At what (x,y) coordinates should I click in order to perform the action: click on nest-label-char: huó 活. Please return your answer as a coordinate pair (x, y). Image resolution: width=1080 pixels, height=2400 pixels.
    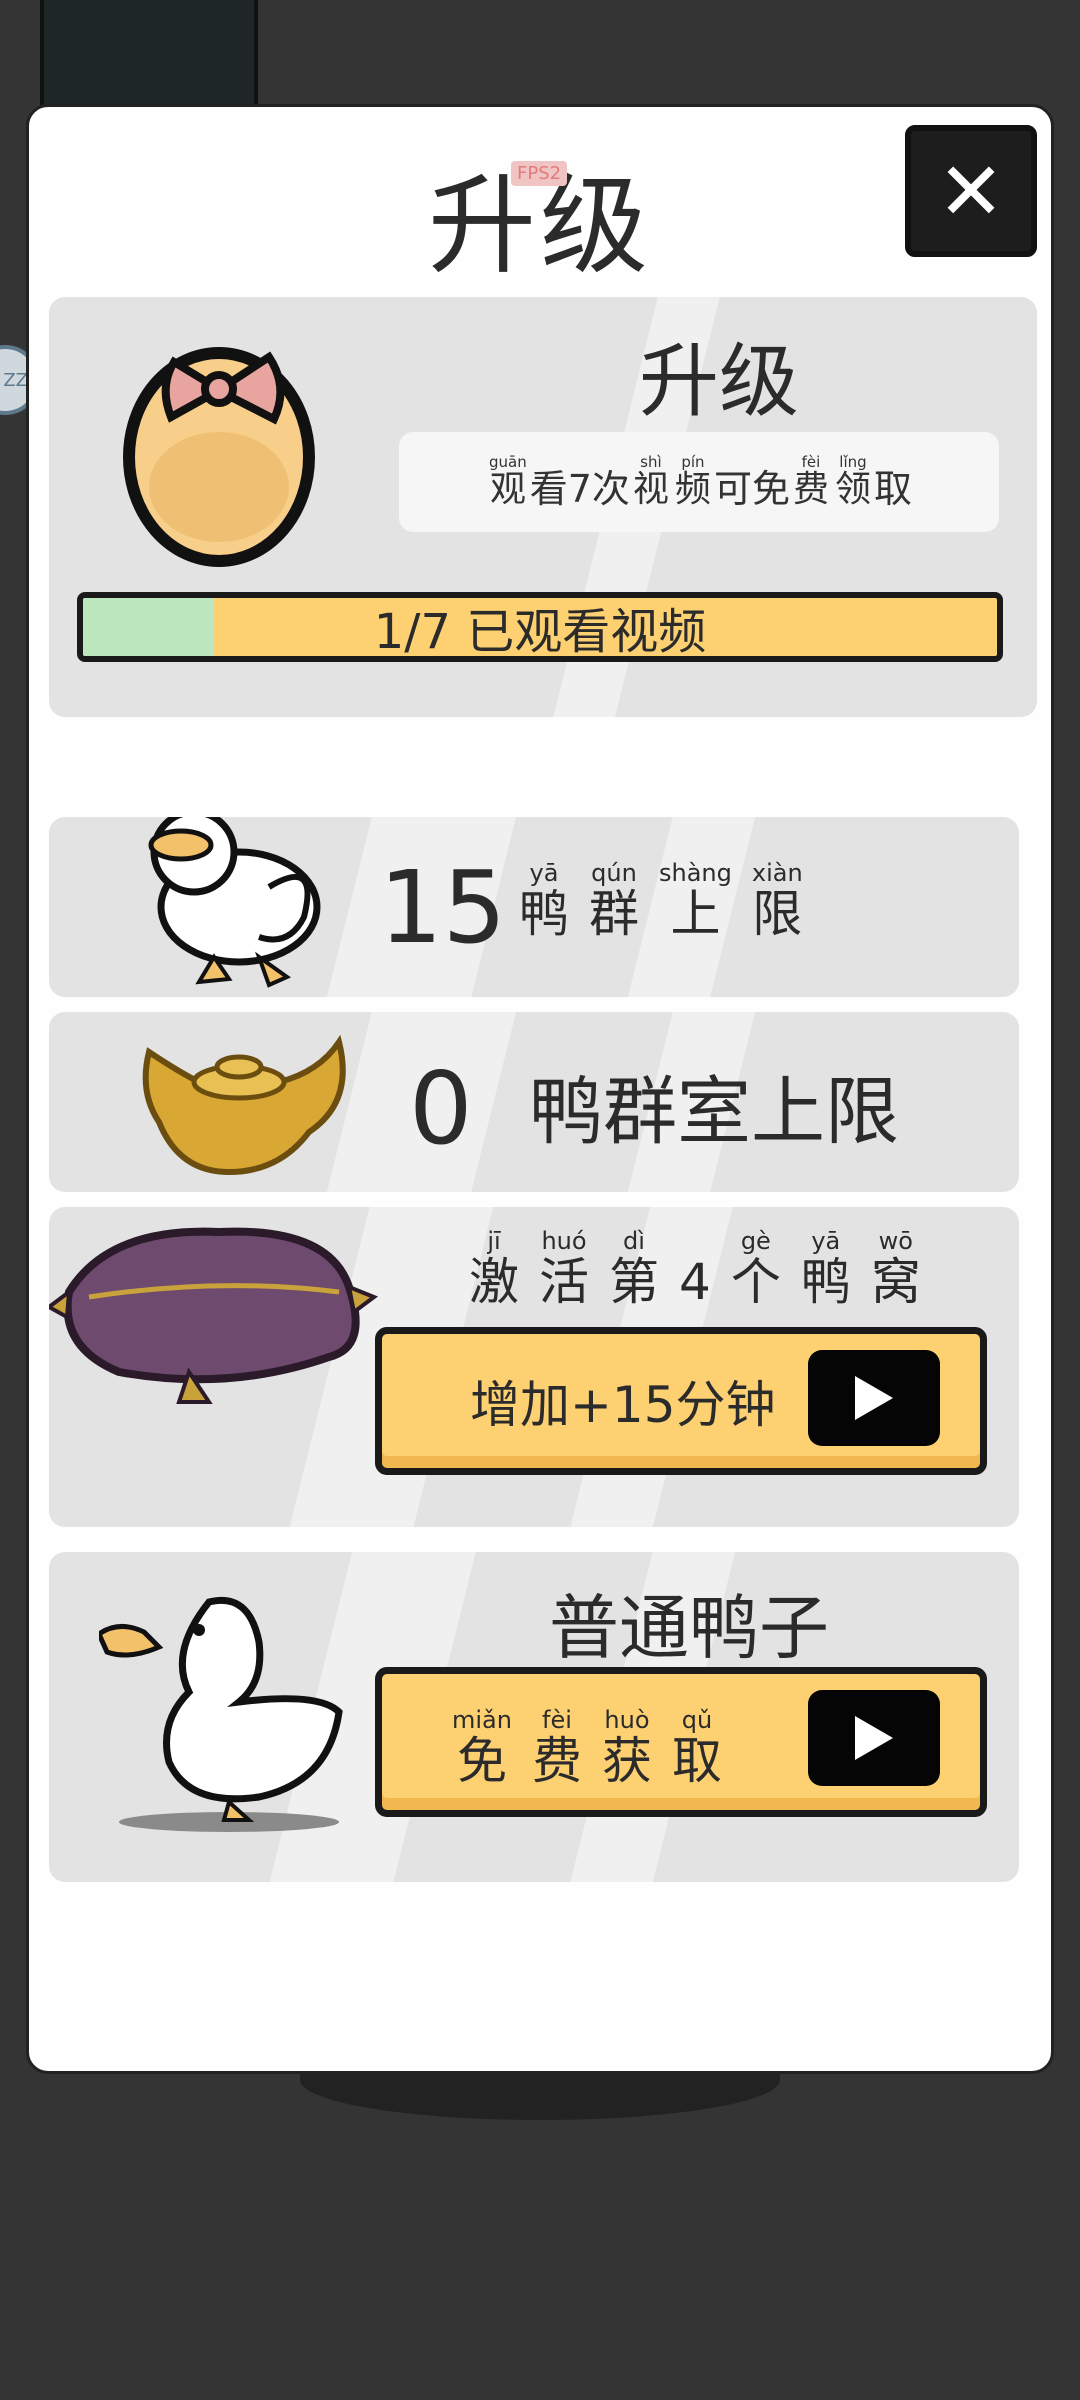
    Looking at the image, I should click on (564, 1268).